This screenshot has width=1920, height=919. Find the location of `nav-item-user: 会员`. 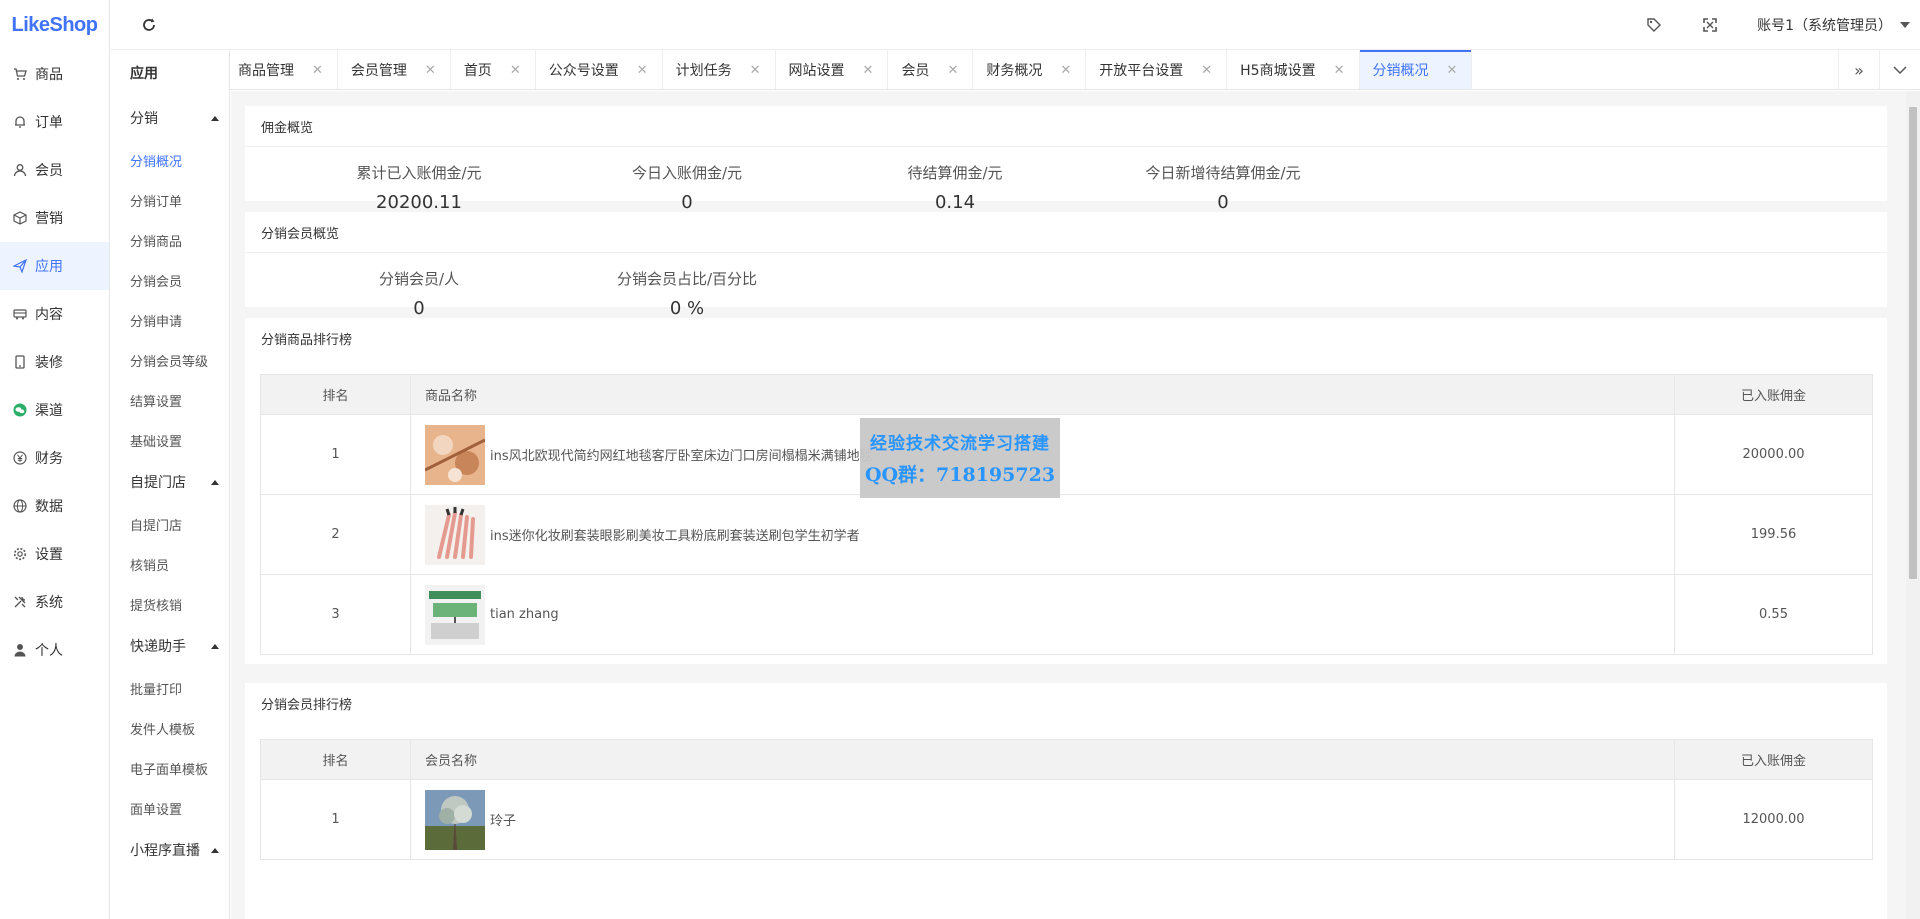

nav-item-user: 会员 is located at coordinates (54, 170).